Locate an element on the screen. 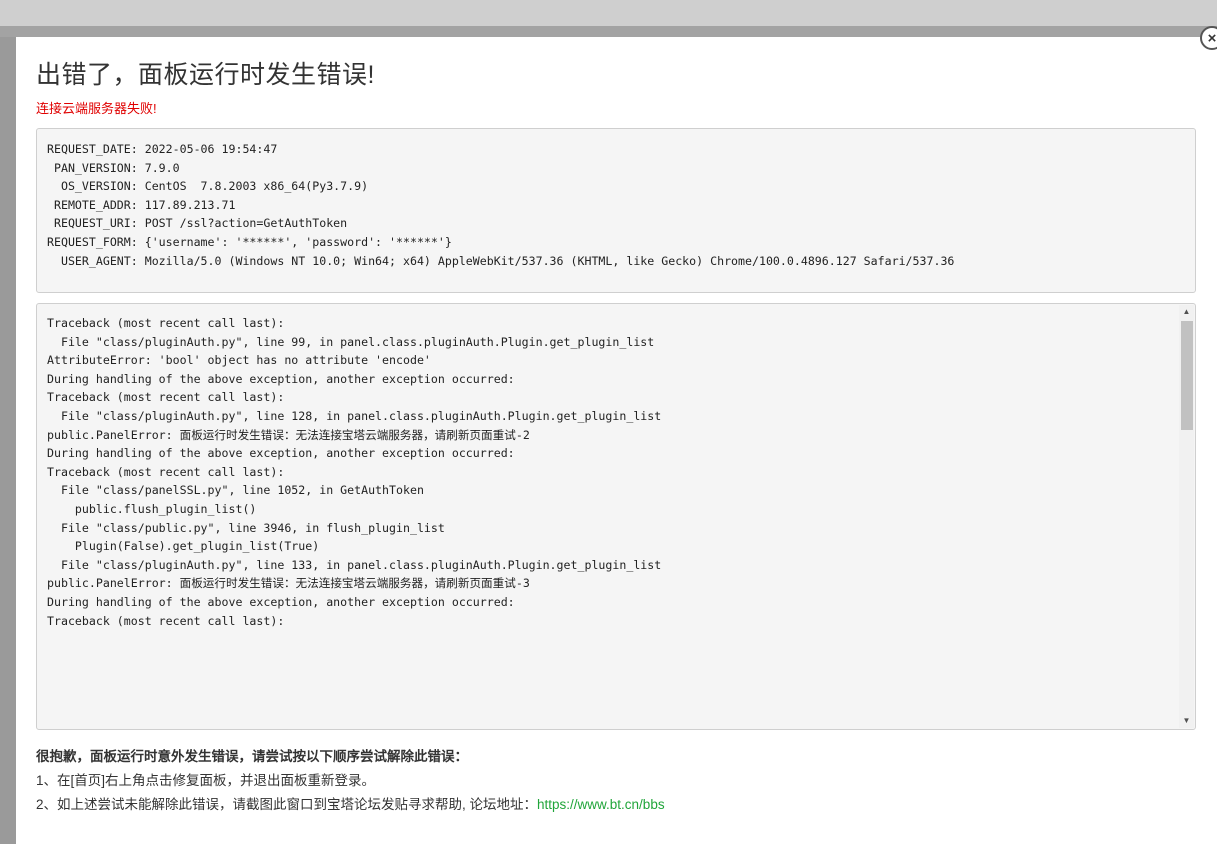 The width and height of the screenshot is (1217, 844). traceback-line: Plugin(False).get_plugin_list(True) is located at coordinates (183, 546).